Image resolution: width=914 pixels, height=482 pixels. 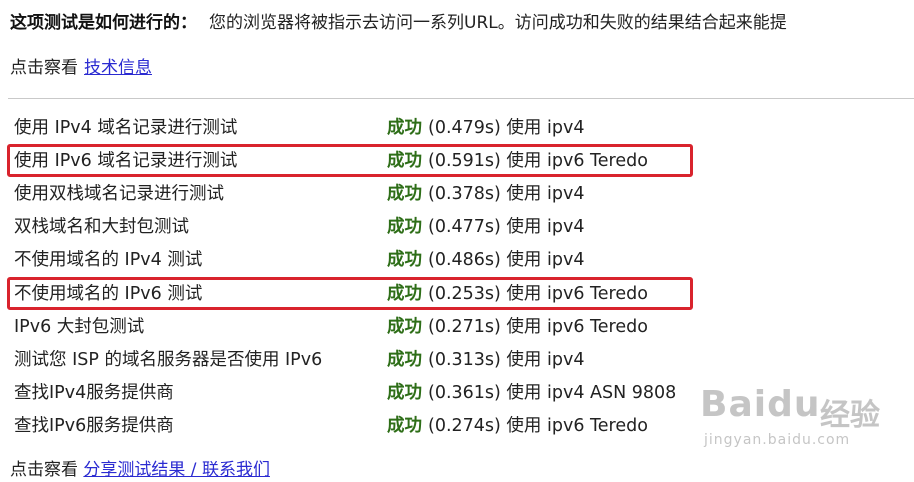 I want to click on test-result: 成功 (0.486s) 使用 ipv4, so click(x=485, y=260).